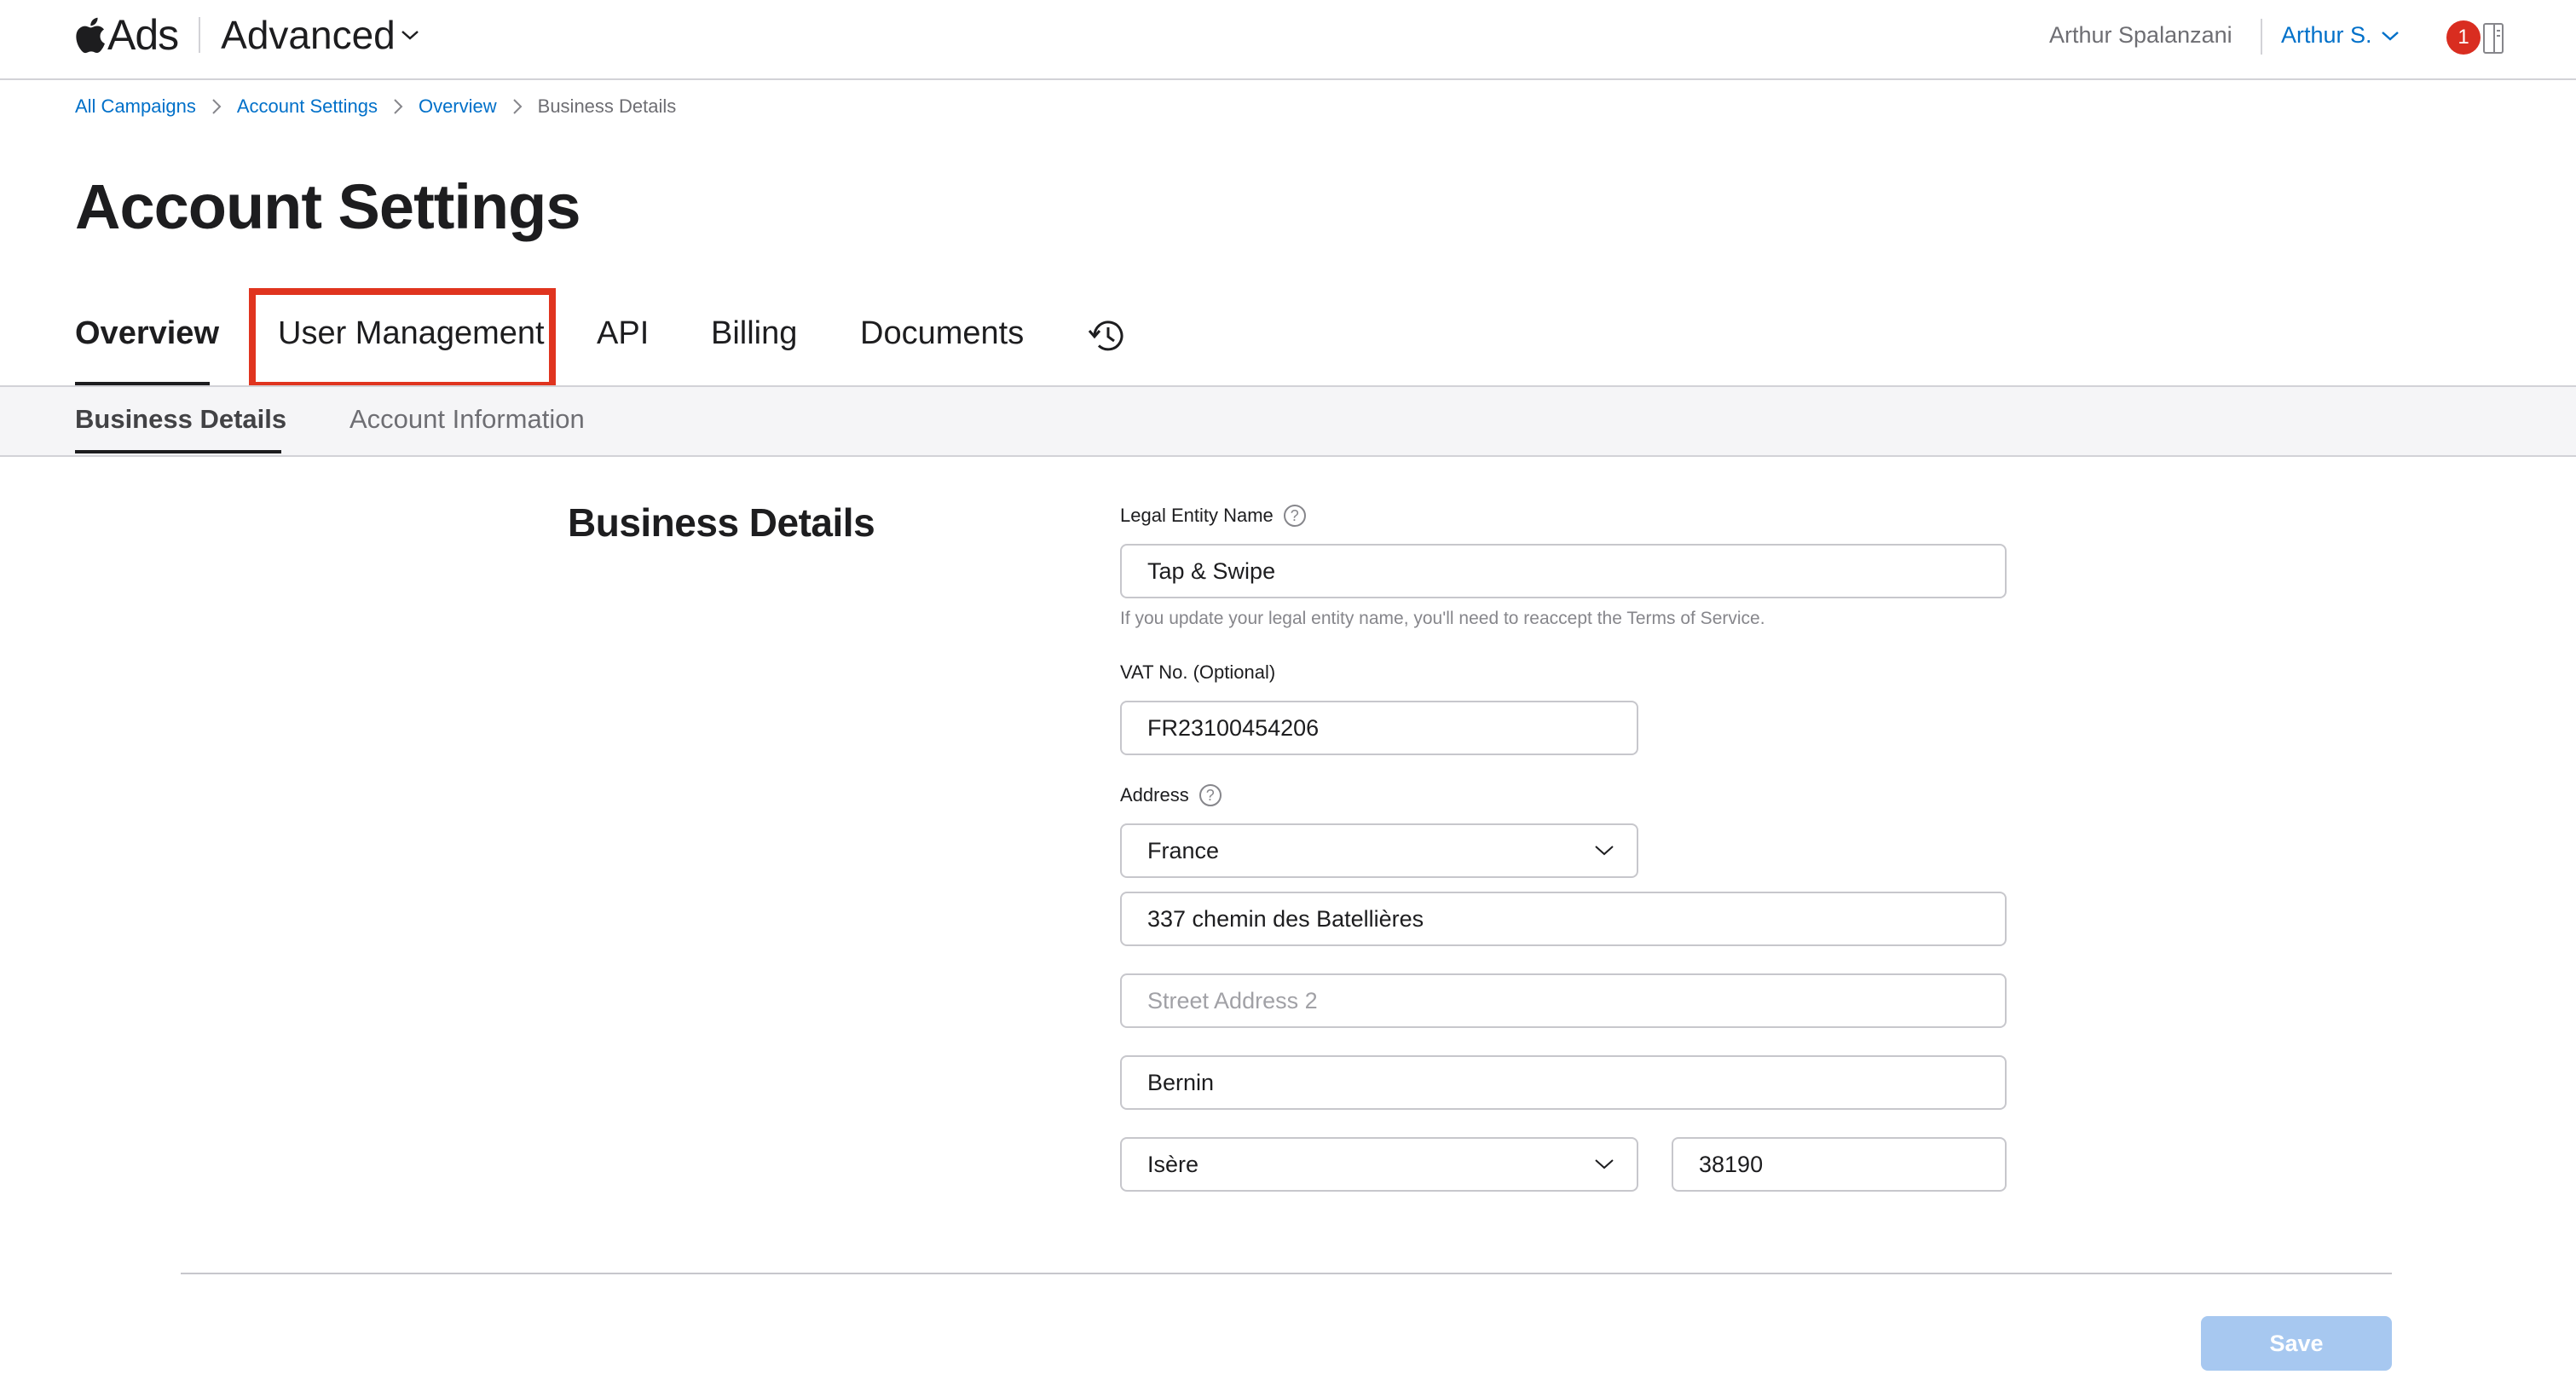 This screenshot has width=2576, height=1386. What do you see at coordinates (1183, 850) in the screenshot?
I see `country-value: France` at bounding box center [1183, 850].